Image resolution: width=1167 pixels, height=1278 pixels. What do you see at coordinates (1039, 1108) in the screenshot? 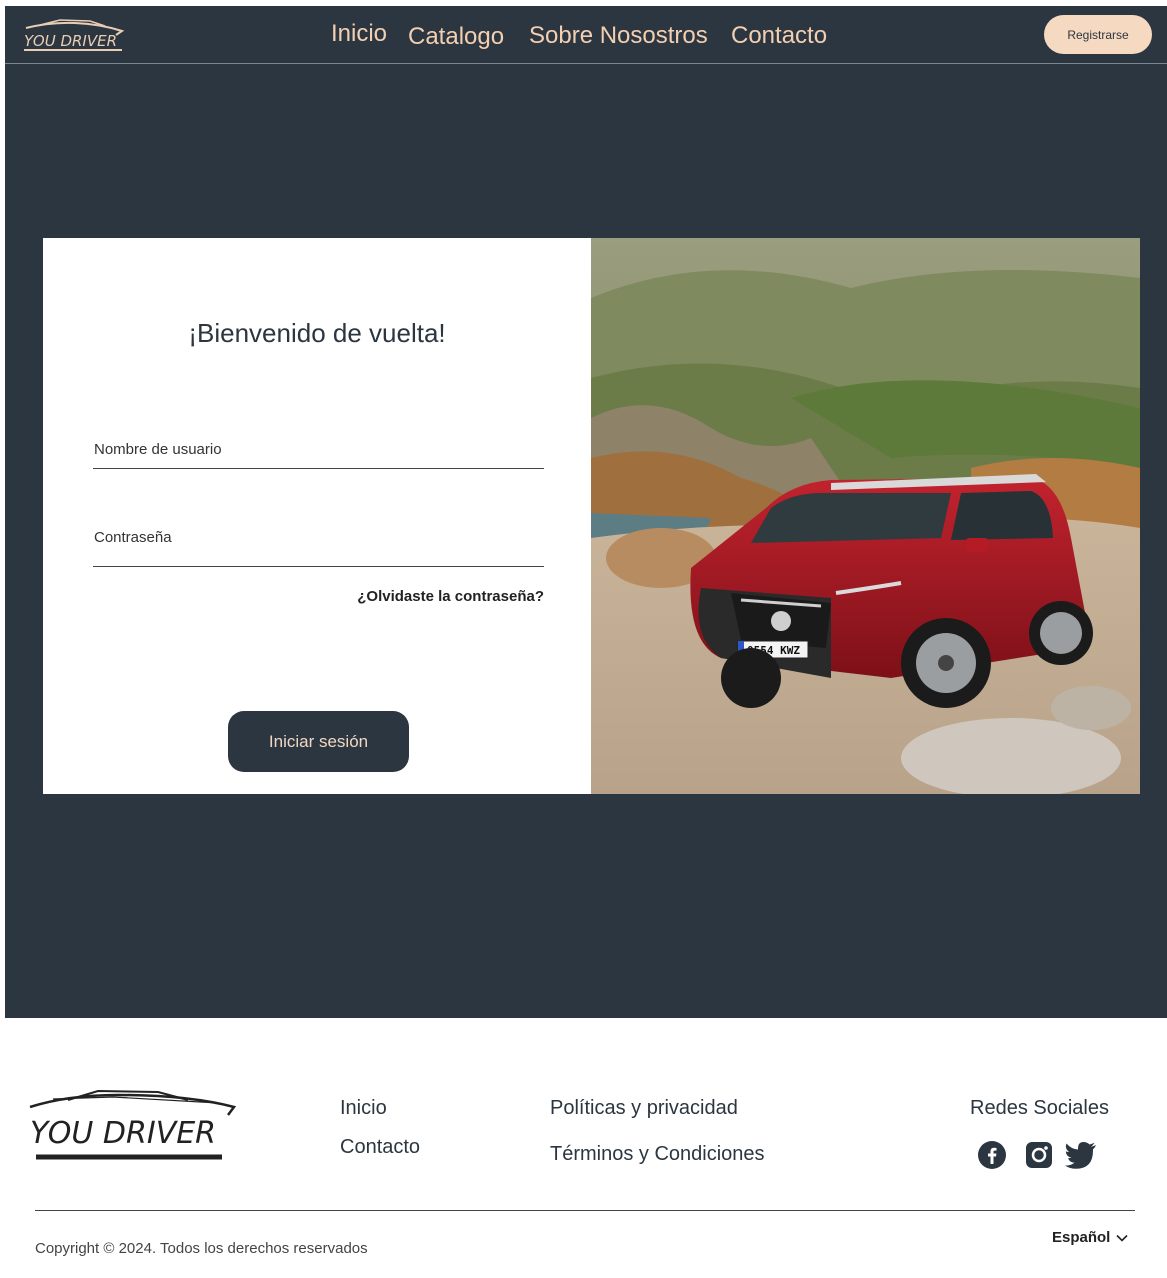
I see `social-title: Redes Sociales` at bounding box center [1039, 1108].